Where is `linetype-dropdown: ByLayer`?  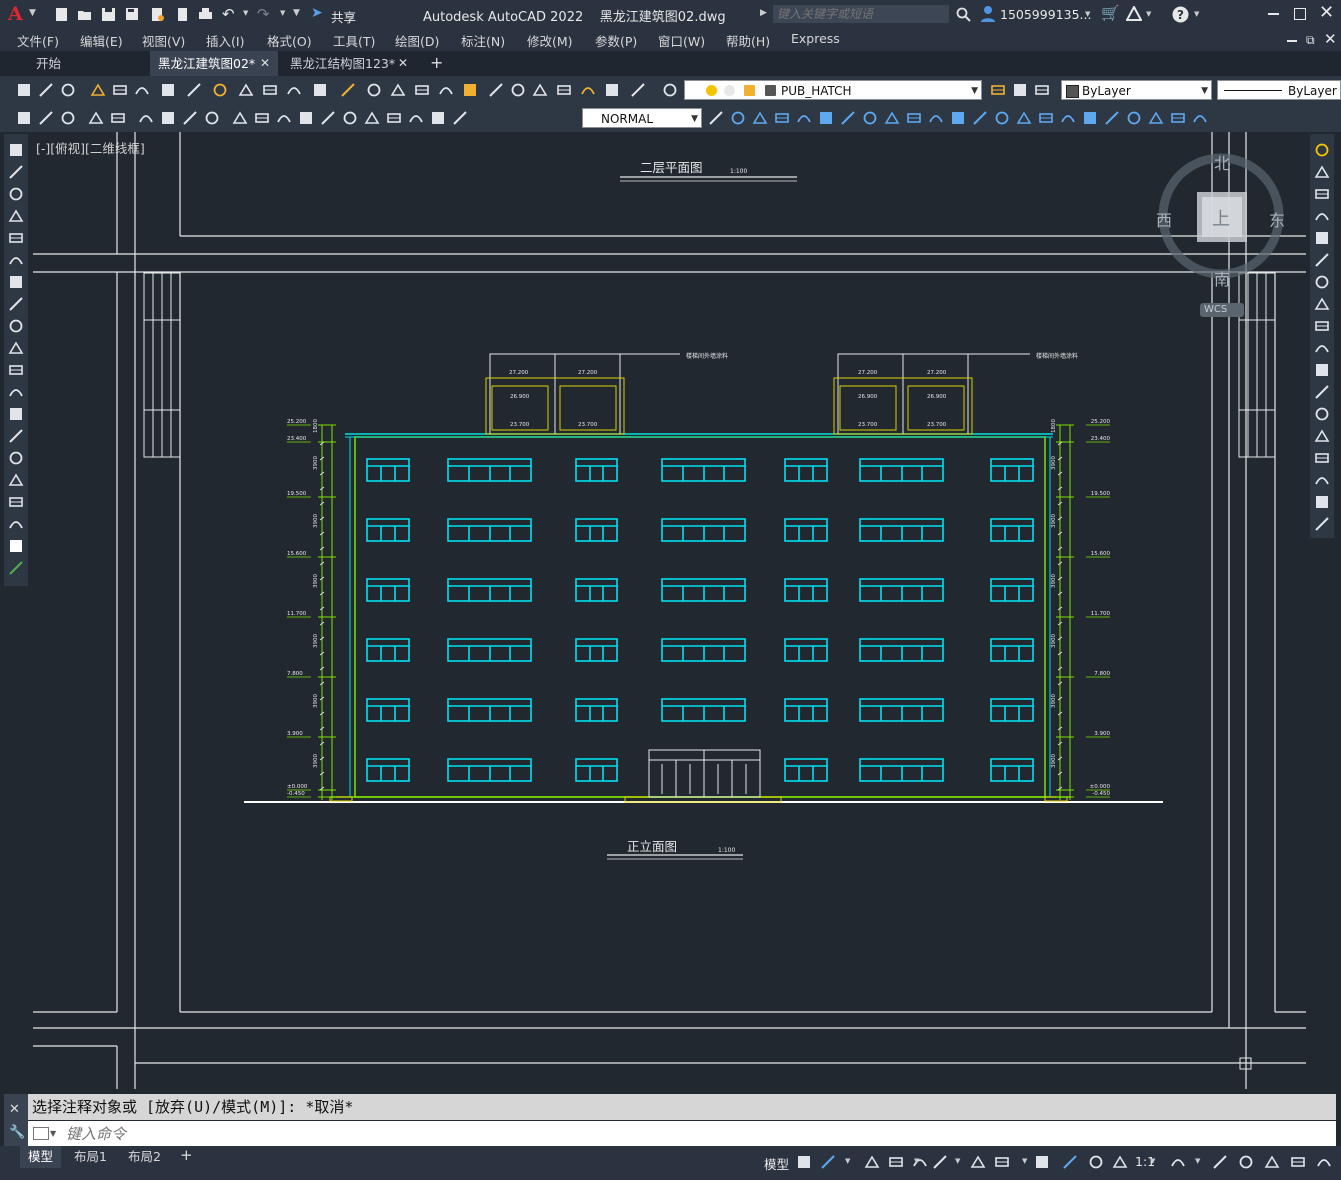 linetype-dropdown: ByLayer is located at coordinates (1279, 90).